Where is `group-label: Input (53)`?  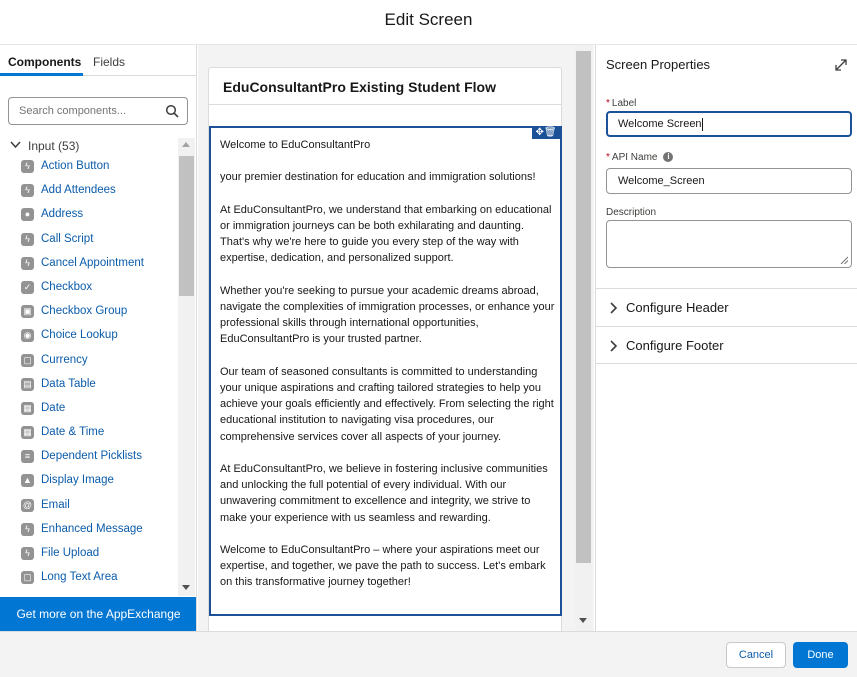 group-label: Input (53) is located at coordinates (54, 146).